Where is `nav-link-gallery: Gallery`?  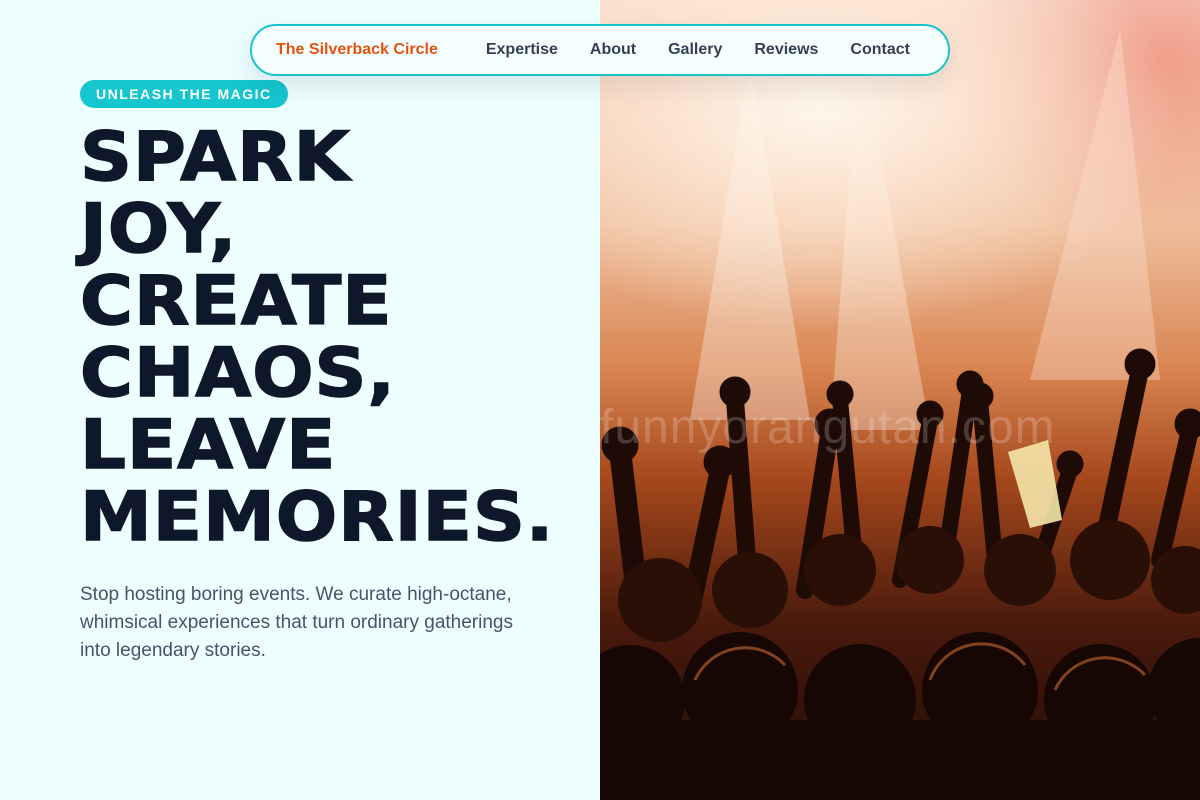 nav-link-gallery: Gallery is located at coordinates (695, 50).